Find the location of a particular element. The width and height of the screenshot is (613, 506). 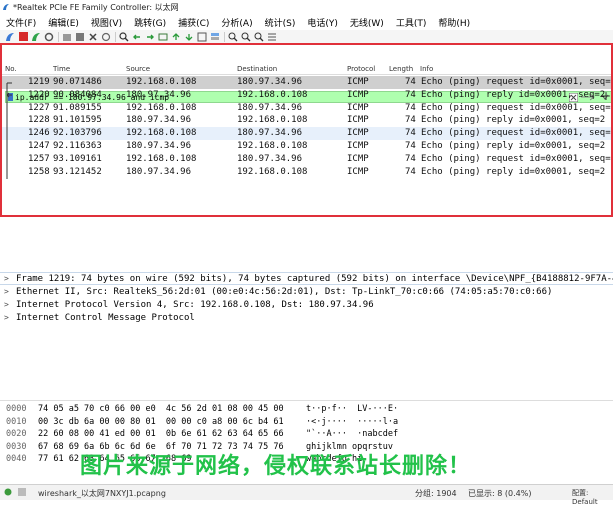

col-source: 180.97.34.96 is located at coordinates (159, 94).